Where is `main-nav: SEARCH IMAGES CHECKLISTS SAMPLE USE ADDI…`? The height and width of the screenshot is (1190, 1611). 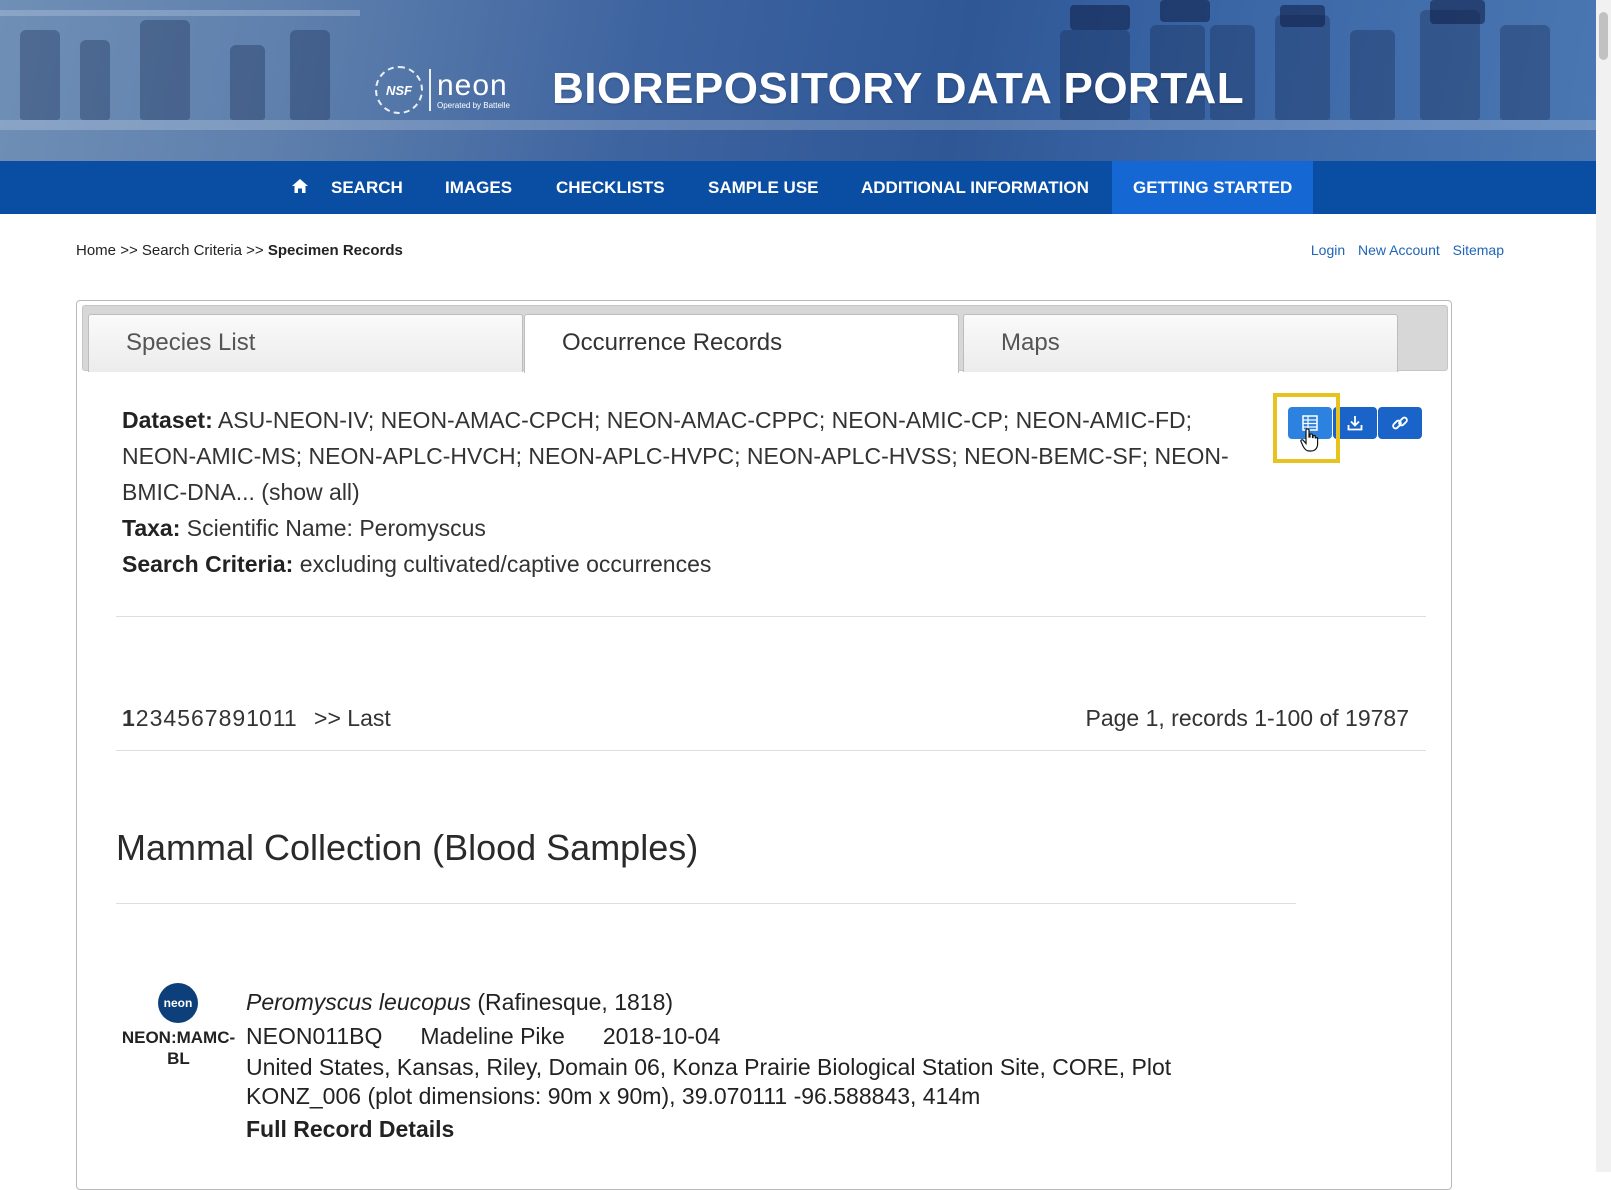 main-nav: SEARCH IMAGES CHECKLISTS SAMPLE USE ADDI… is located at coordinates (798, 187).